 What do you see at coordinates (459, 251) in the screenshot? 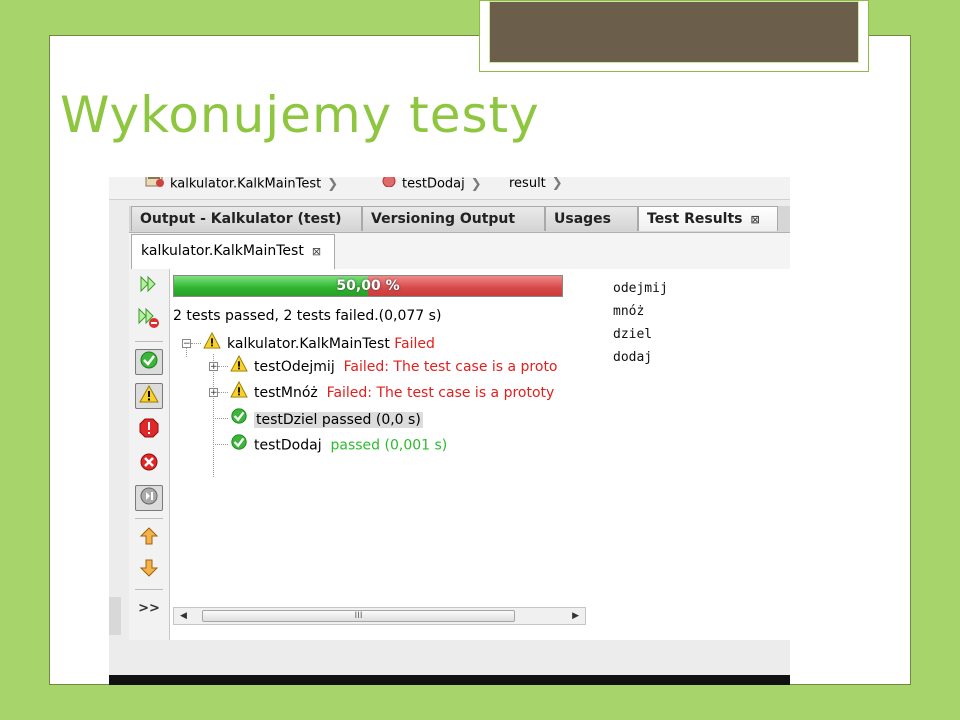
I see `test-suite-tab-strip: kalkulator.KalkMainTest ⊠` at bounding box center [459, 251].